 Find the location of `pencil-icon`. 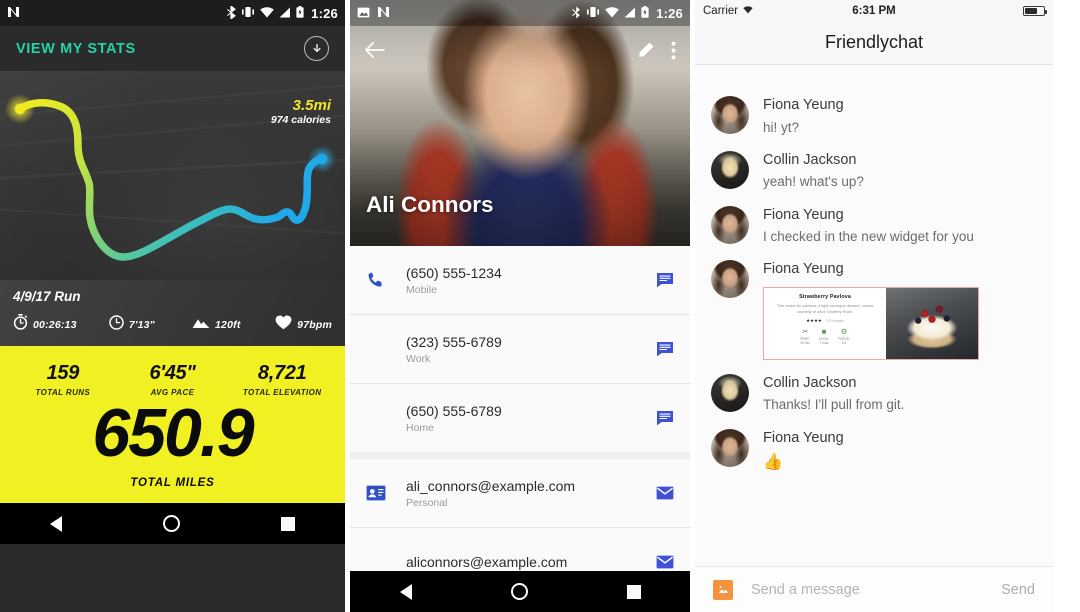

pencil-icon is located at coordinates (645, 50).